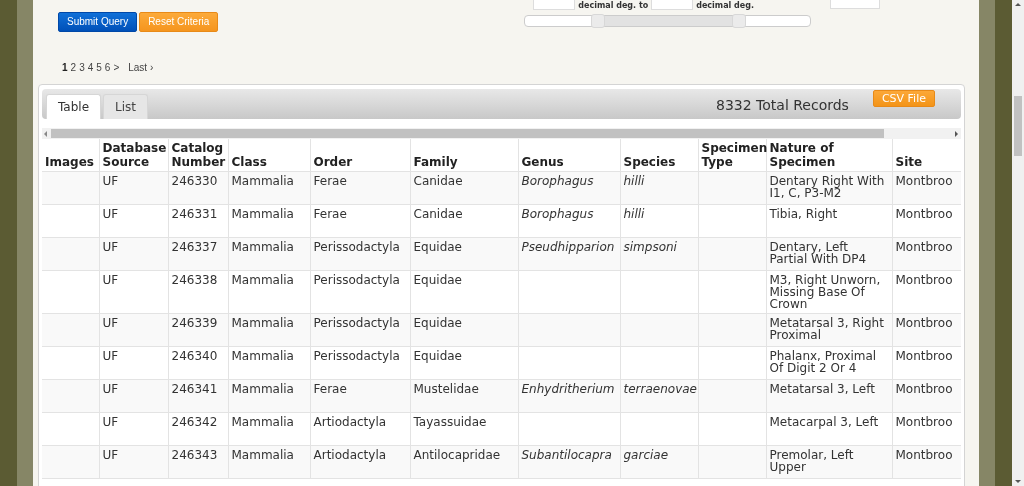  I want to click on table-cell: 246339, so click(194, 323).